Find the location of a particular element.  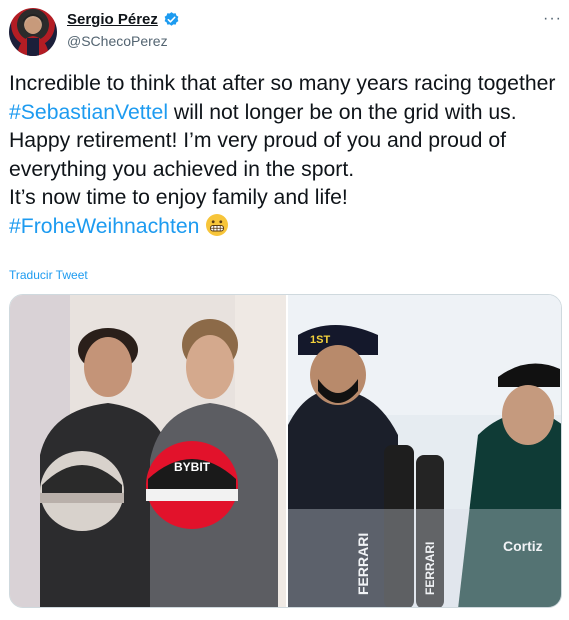

author-name-row: Sergio Pérez is located at coordinates (123, 19).